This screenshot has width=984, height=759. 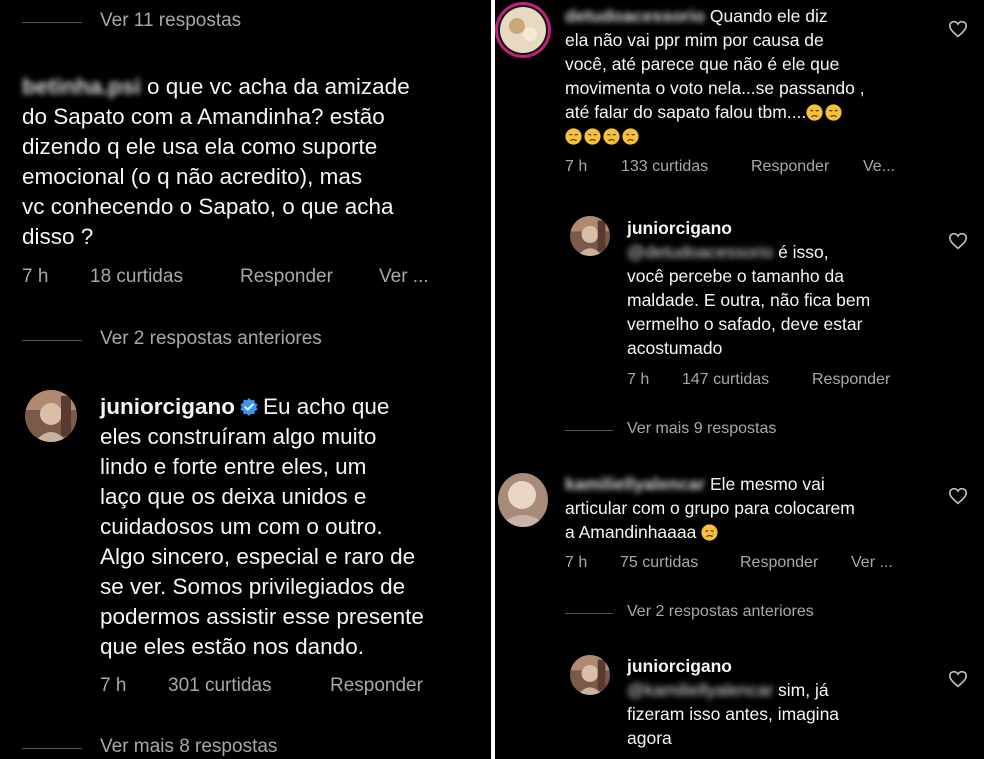 I want to click on reply-text-line: cuidadosos um com o outro., so click(x=241, y=526).